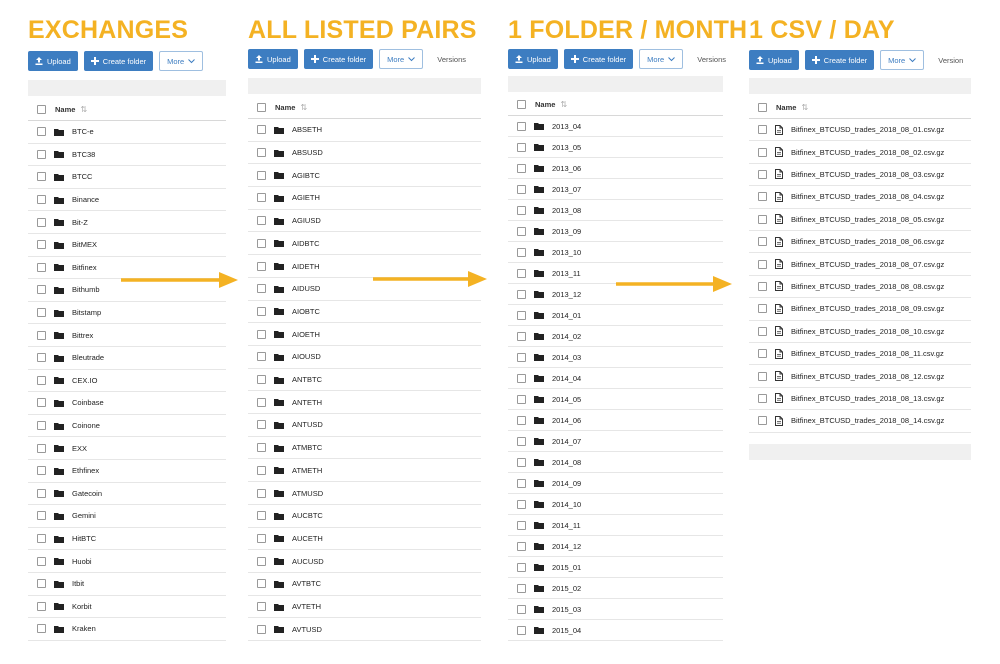  I want to click on item-name: 2013_12, so click(566, 294).